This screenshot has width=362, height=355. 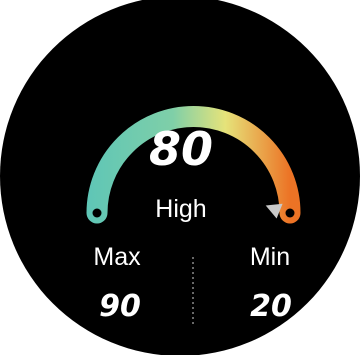 What do you see at coordinates (117, 257) in the screenshot?
I see `max-label: Max` at bounding box center [117, 257].